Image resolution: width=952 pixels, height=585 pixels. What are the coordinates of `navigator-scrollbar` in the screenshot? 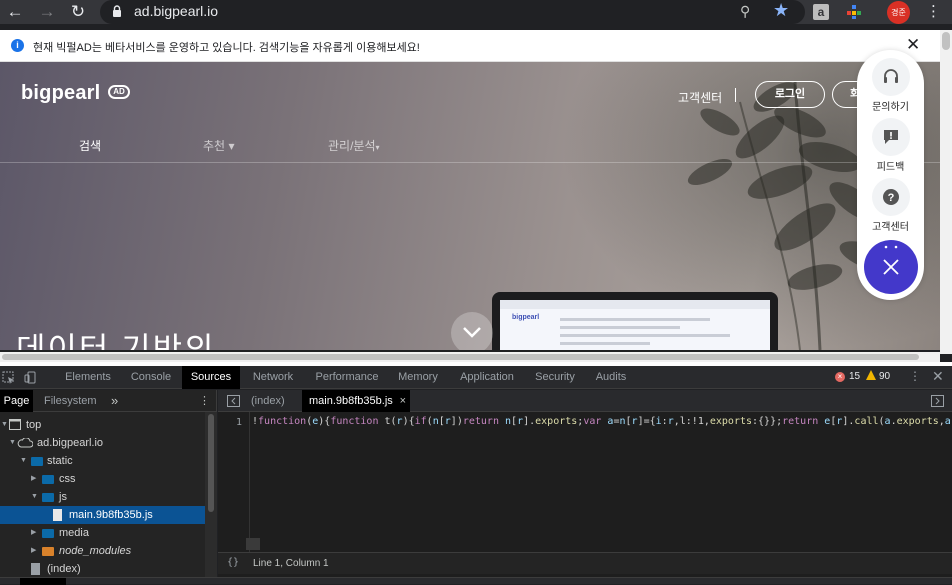 It's located at (211, 498).